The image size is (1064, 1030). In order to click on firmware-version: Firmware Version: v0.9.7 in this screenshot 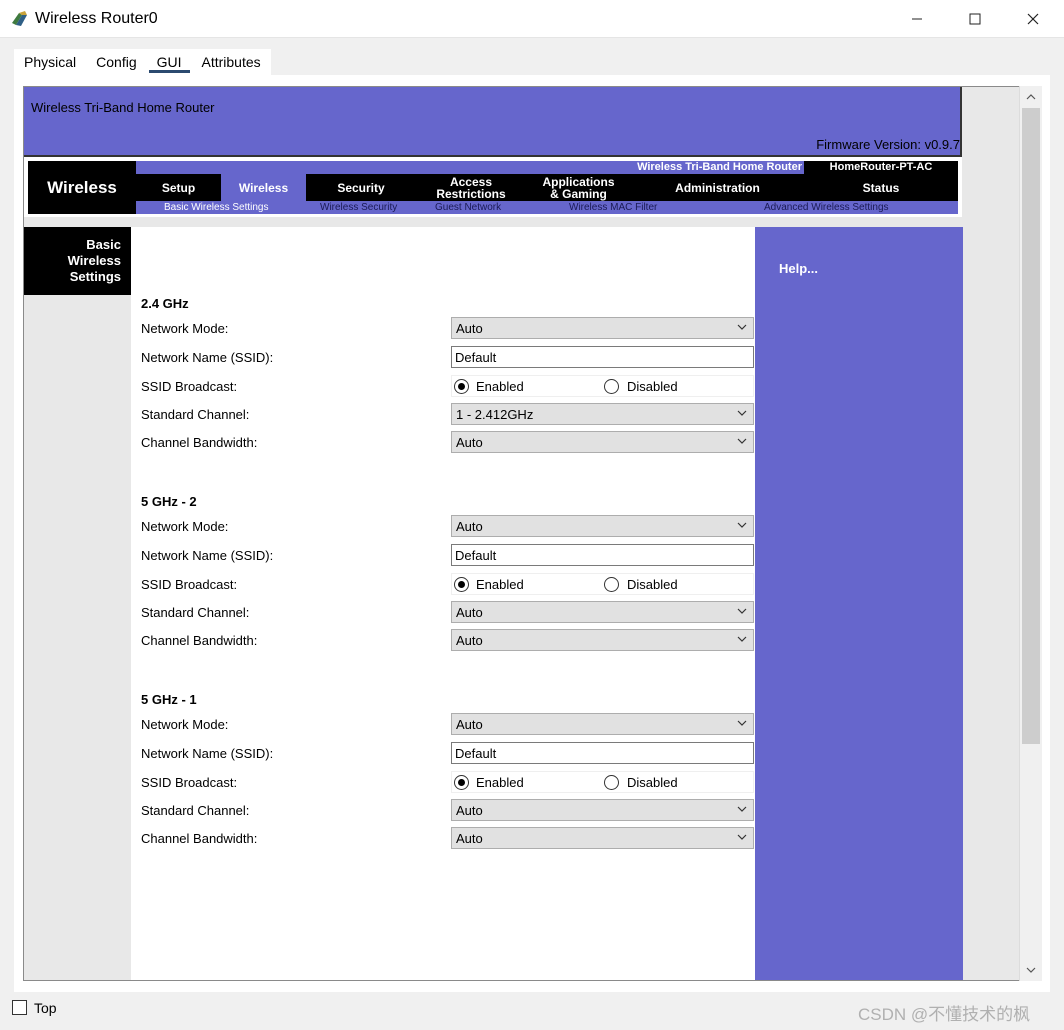, I will do `click(888, 144)`.